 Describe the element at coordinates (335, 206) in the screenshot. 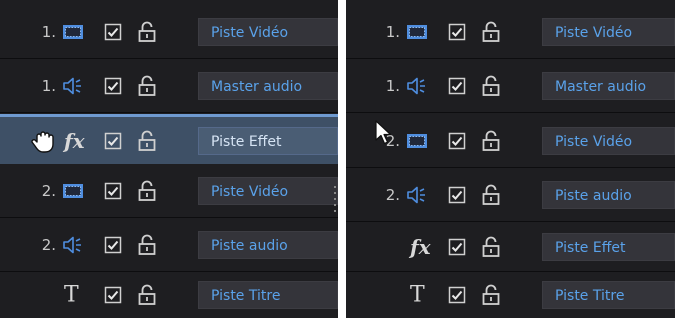

I see `resize-grip` at that location.